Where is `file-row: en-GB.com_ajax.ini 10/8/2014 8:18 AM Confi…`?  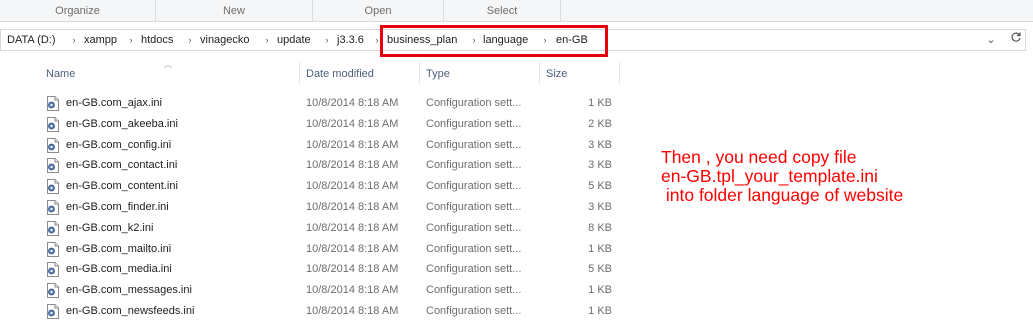 file-row: en-GB.com_ajax.ini 10/8/2014 8:18 AM Confi… is located at coordinates (310, 103).